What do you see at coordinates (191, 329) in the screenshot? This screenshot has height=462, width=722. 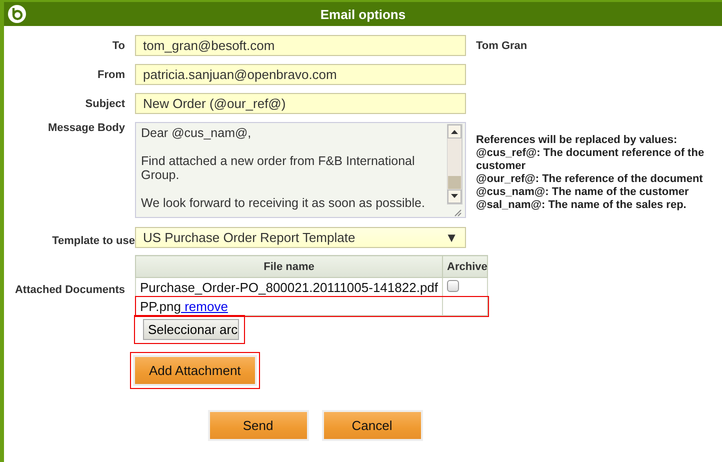 I see `choose-file-button: Seleccionar arc` at bounding box center [191, 329].